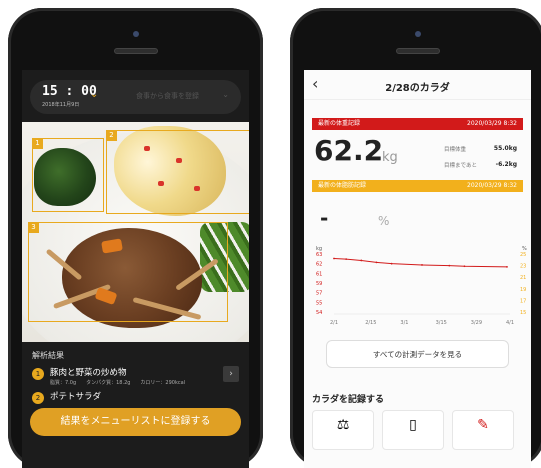 Image resolution: width=541 pixels, height=468 pixels. Describe the element at coordinates (128, 272) in the screenshot. I see `detection-box-3: 3` at that location.